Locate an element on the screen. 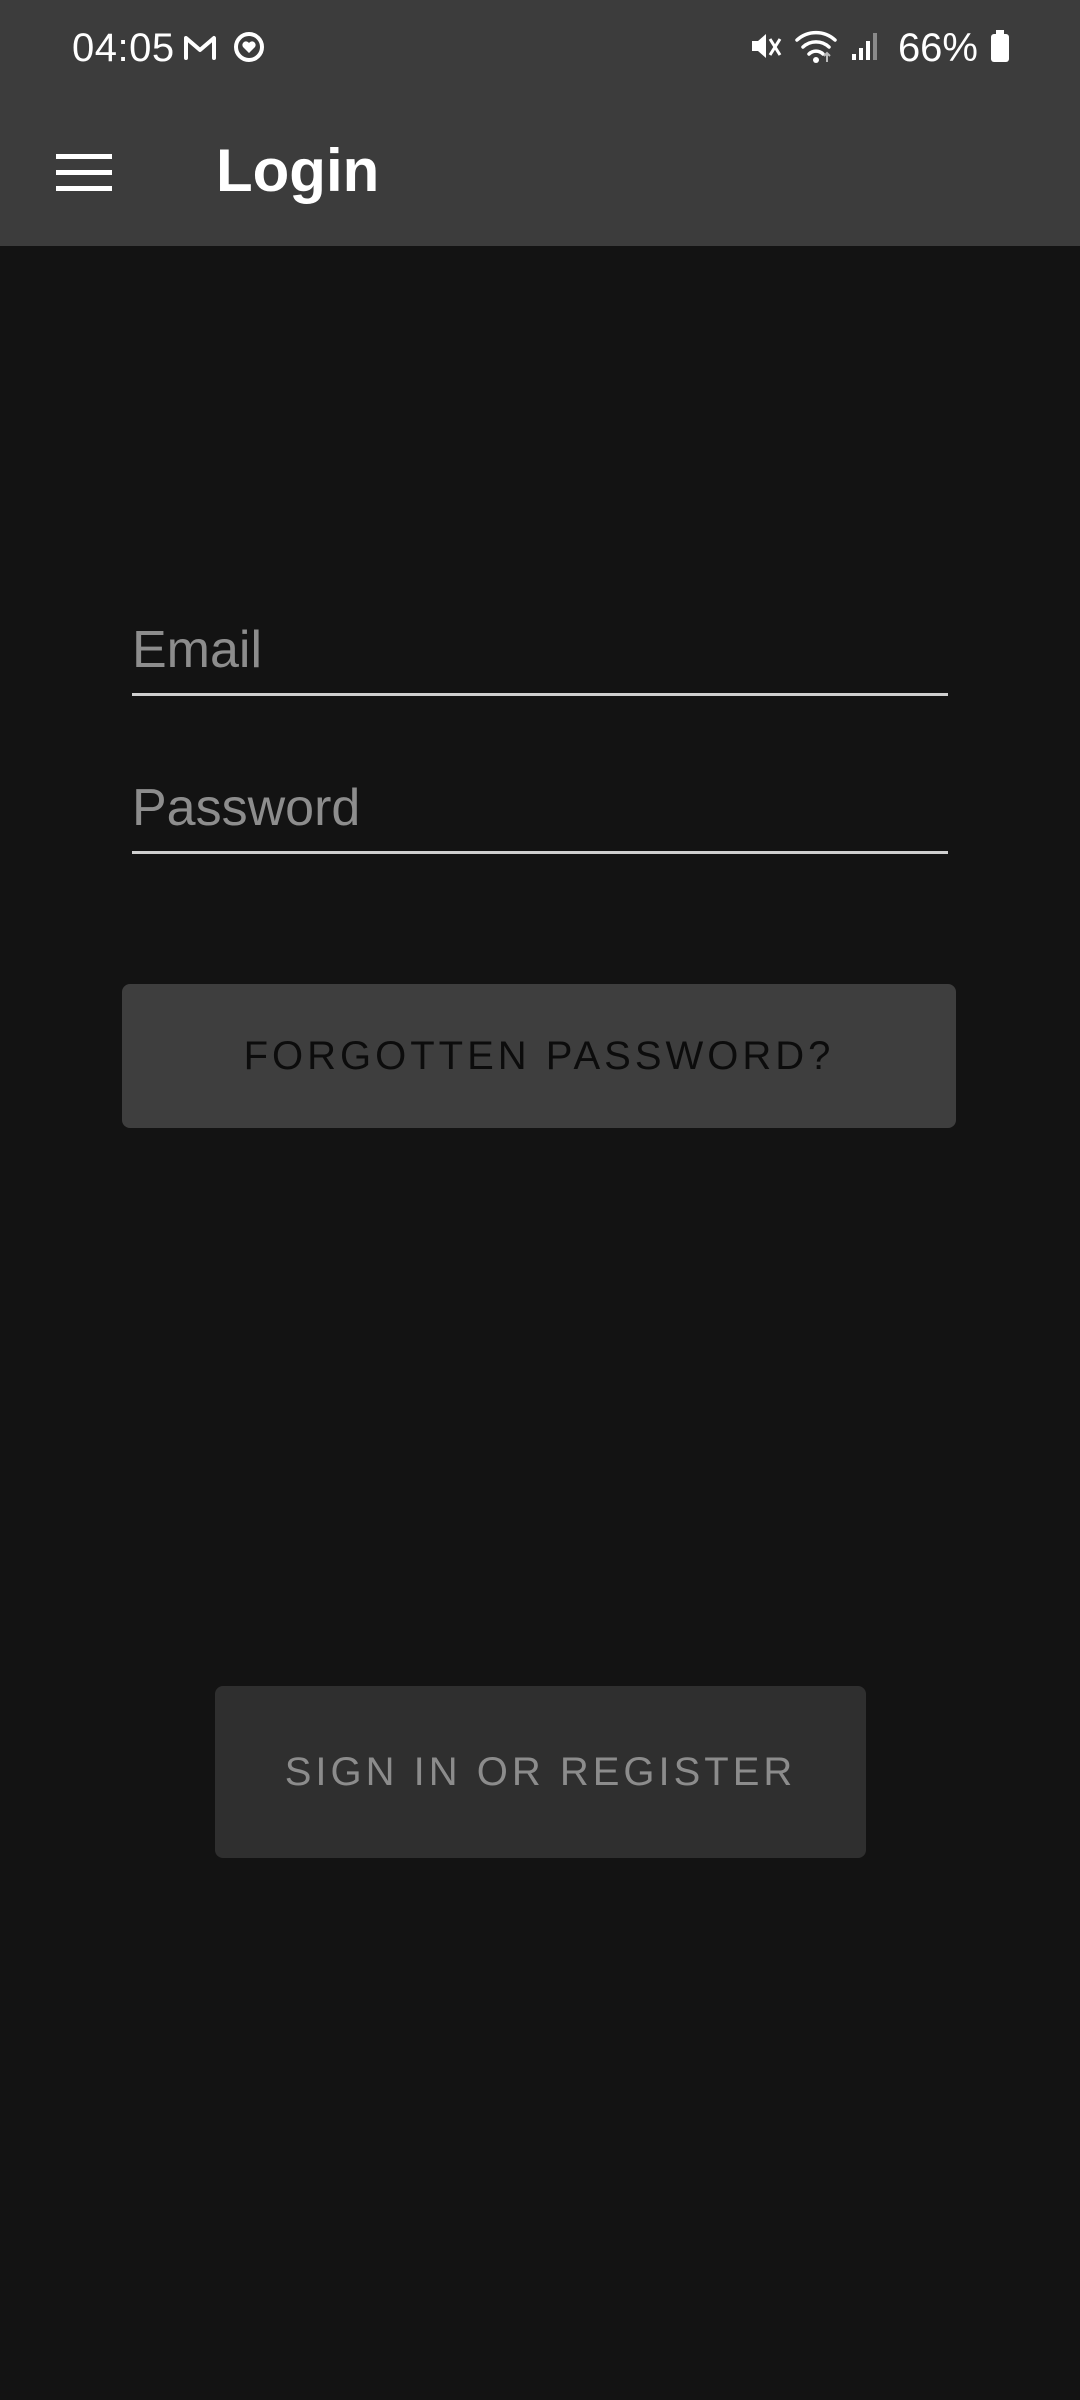  menu-button is located at coordinates (84, 174).